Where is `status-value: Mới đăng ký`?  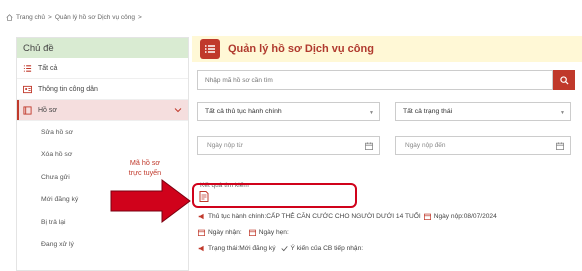
status-value: Mới đăng ký is located at coordinates (257, 248).